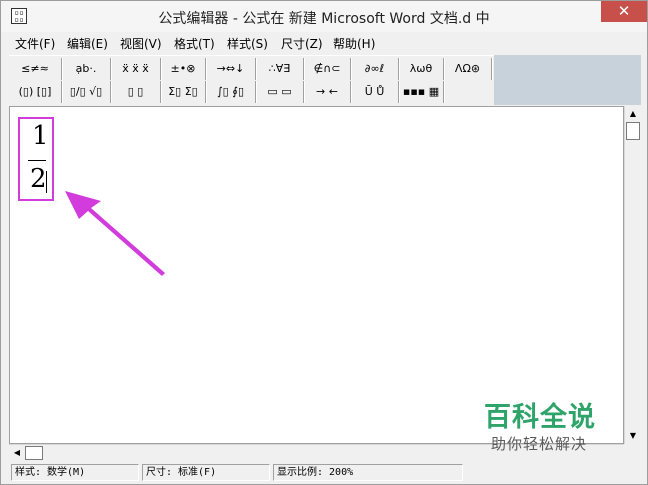  Describe the element at coordinates (183, 69) in the screenshot. I see `operator-symbols-button: ±•⊗` at that location.